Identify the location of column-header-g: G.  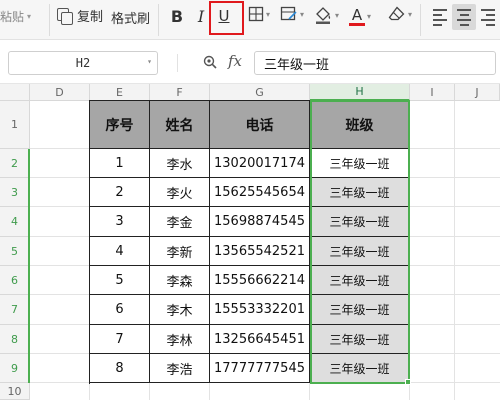
(260, 92).